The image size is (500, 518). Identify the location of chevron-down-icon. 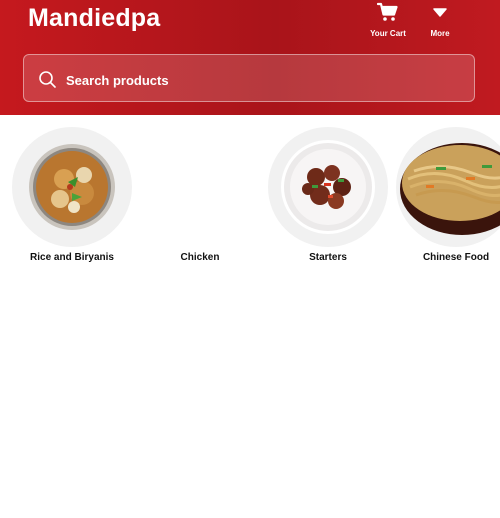
(440, 12).